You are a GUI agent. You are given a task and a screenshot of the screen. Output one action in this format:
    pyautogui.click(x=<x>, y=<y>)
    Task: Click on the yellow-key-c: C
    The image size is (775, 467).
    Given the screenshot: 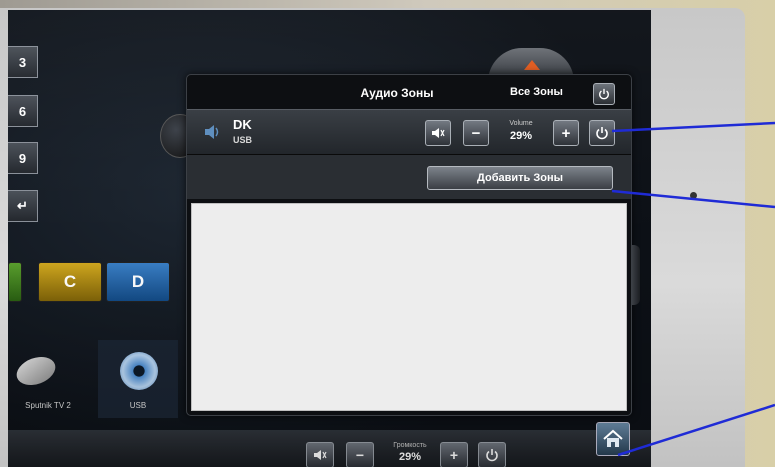 What is the action you would take?
    pyautogui.click(x=70, y=282)
    